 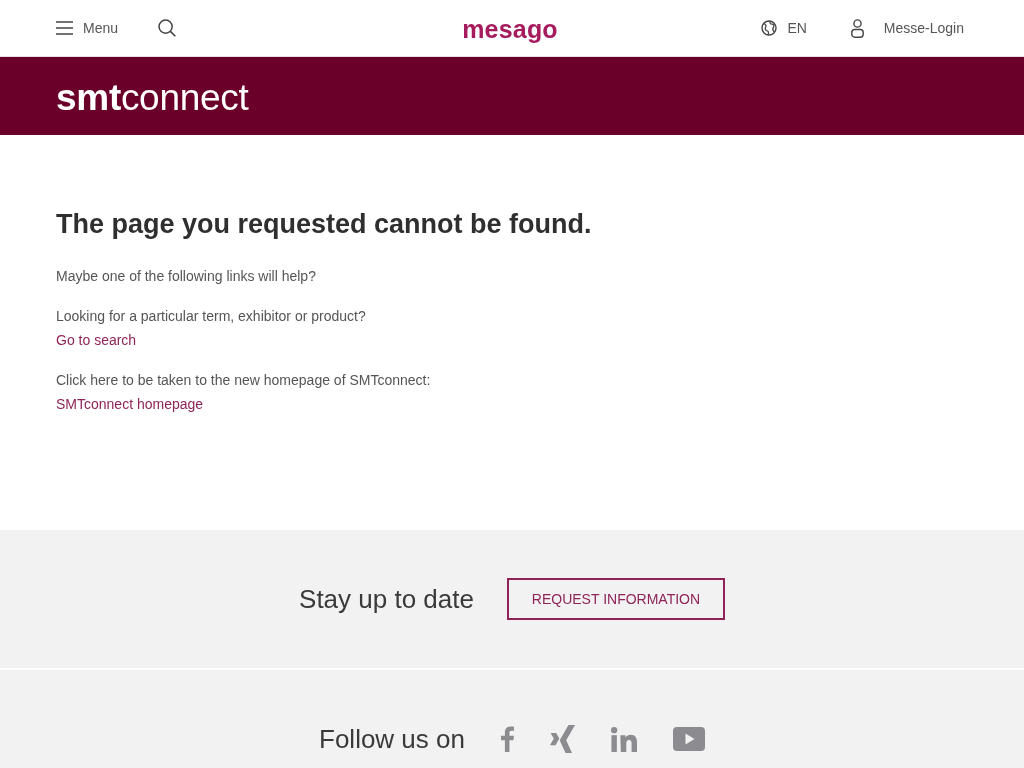 What do you see at coordinates (857, 28) in the screenshot?
I see `user-icon` at bounding box center [857, 28].